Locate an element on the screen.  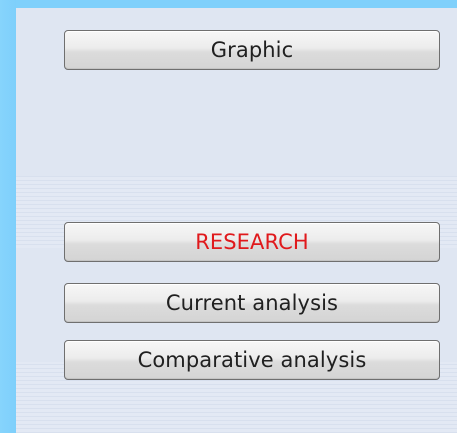
comparative-analysis-button-label: Comparative analysis is located at coordinates (252, 359).